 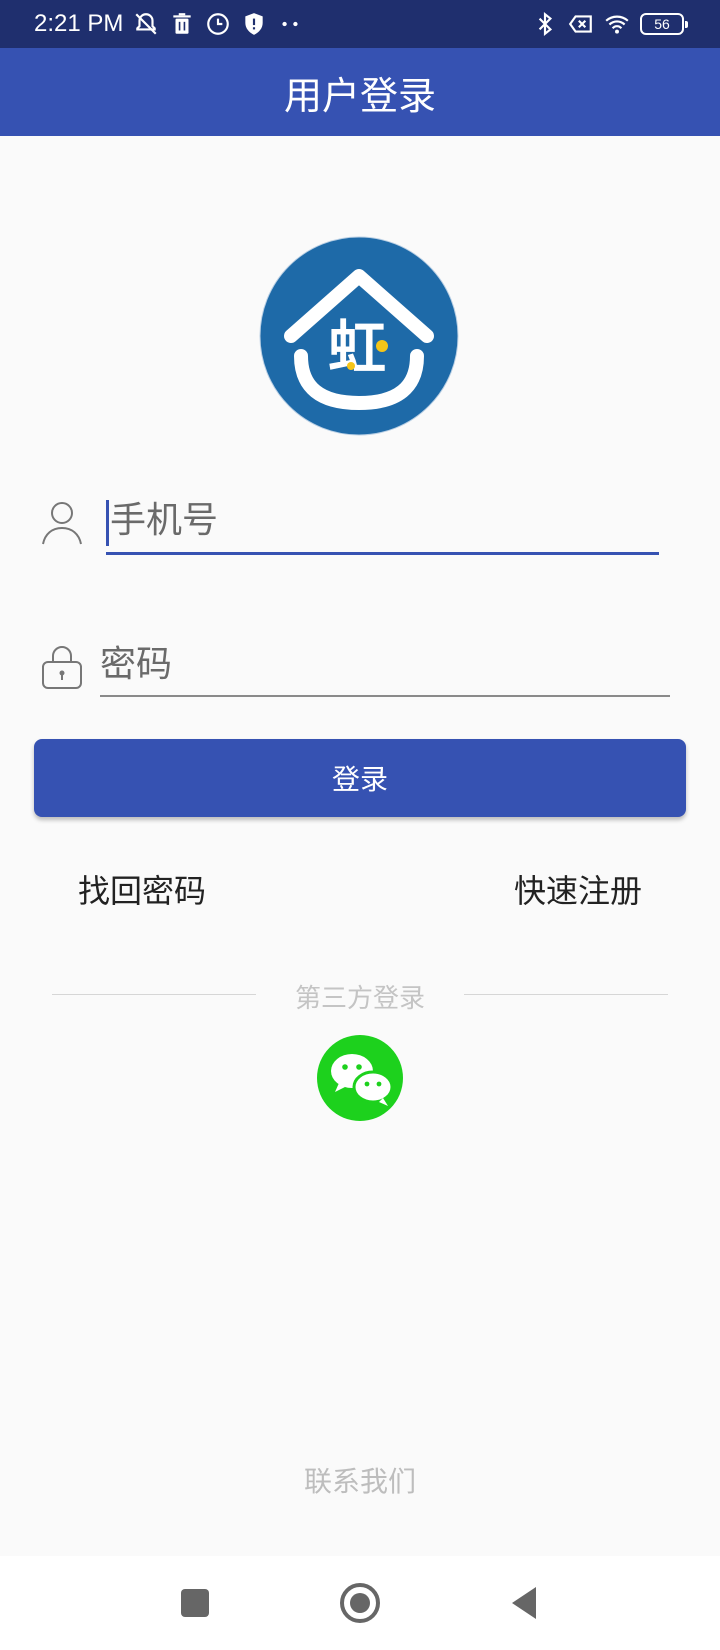 I want to click on third-party-divider: 第三方登录, so click(x=360, y=996).